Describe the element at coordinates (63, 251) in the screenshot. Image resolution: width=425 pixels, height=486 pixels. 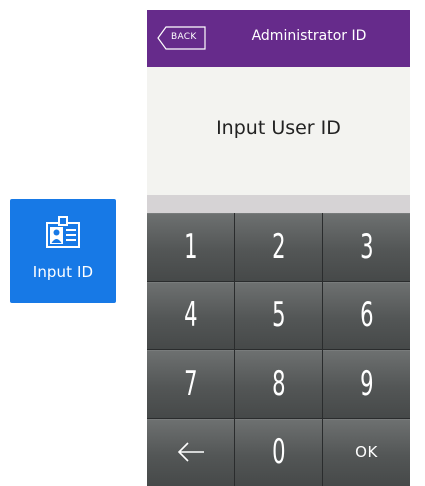
I see `input-id-tile: Input ID` at that location.